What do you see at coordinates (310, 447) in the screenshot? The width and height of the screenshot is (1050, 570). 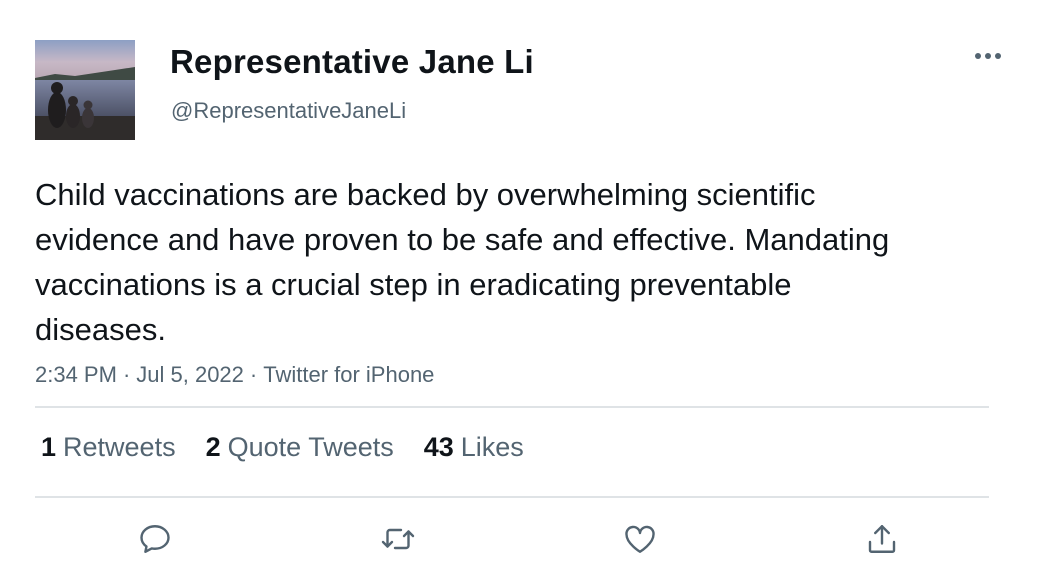 I see `quote-tweets-label: Quote Tweets` at bounding box center [310, 447].